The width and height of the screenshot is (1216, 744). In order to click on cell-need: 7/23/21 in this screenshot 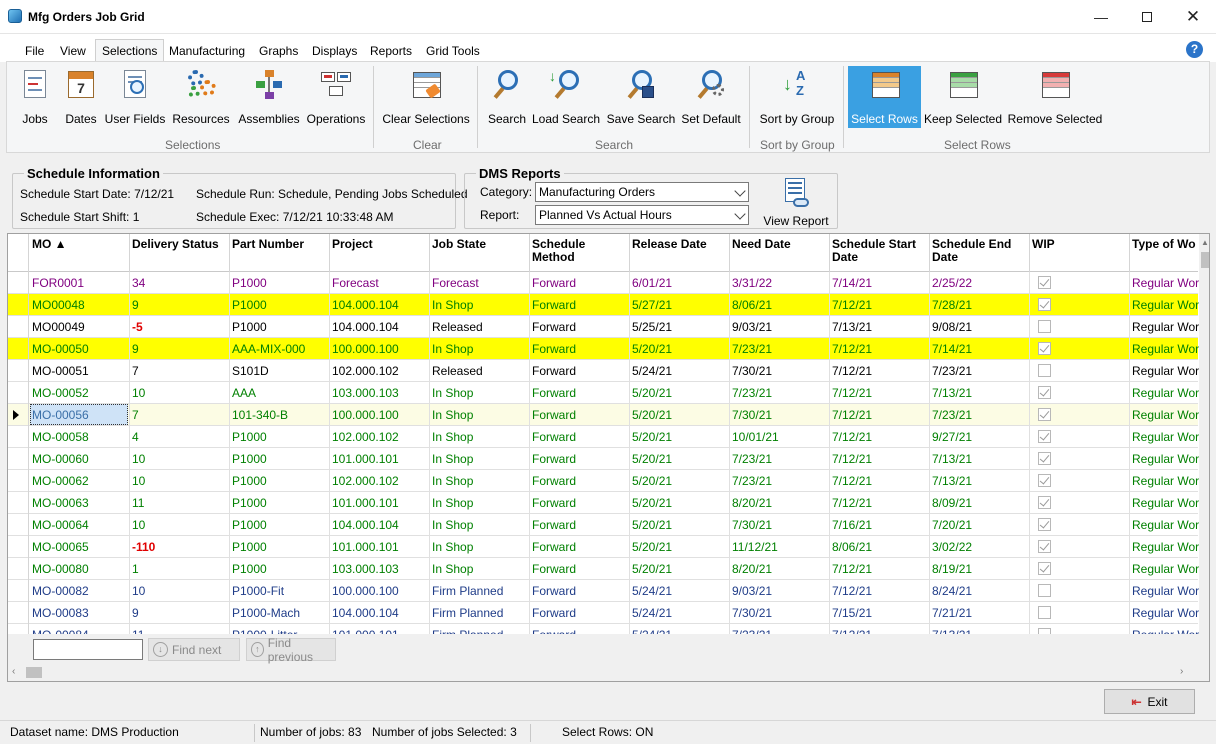, I will do `click(780, 481)`.